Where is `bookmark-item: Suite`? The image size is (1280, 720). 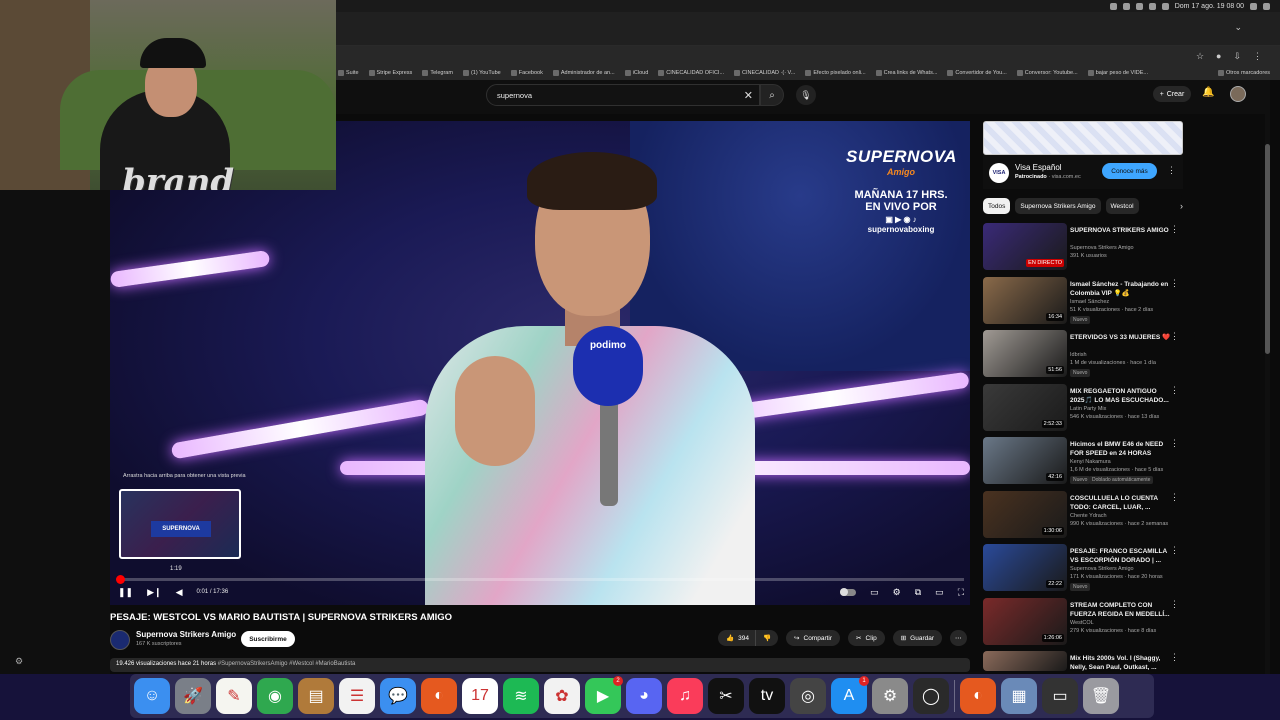 bookmark-item: Suite is located at coordinates (348, 73).